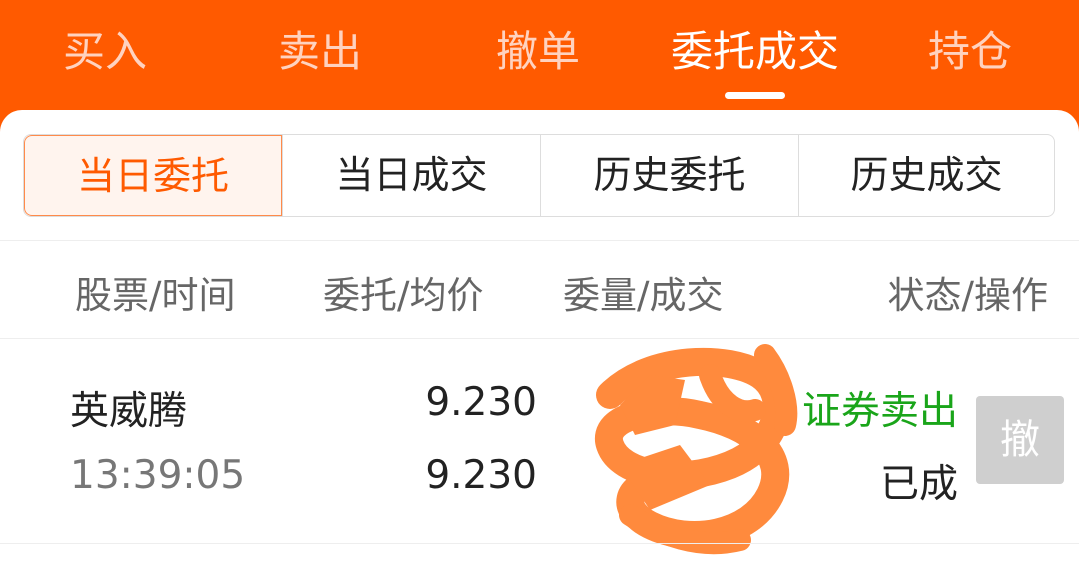 This screenshot has width=1079, height=563. What do you see at coordinates (538, 52) in the screenshot?
I see `tab-cancel-order: 撤单` at bounding box center [538, 52].